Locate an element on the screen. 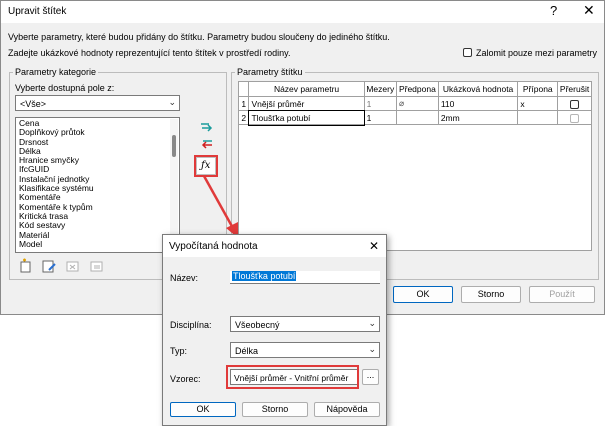  type-value: Délka is located at coordinates (247, 351).